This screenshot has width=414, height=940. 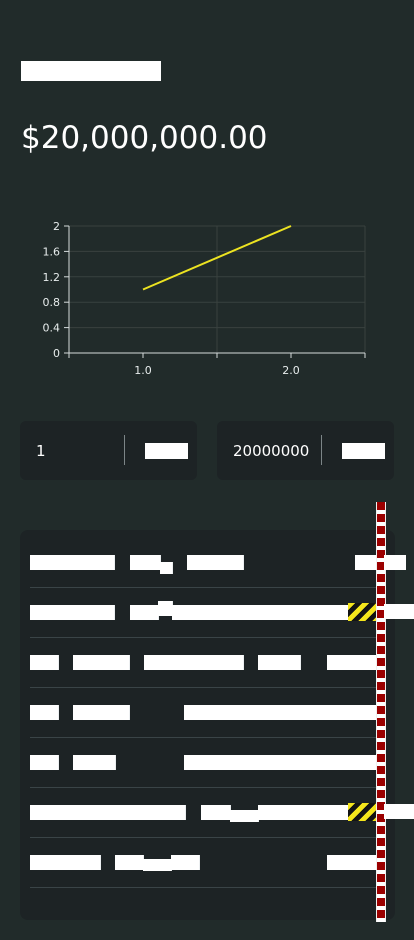 I want to click on amount-input-card, so click(x=305, y=450).